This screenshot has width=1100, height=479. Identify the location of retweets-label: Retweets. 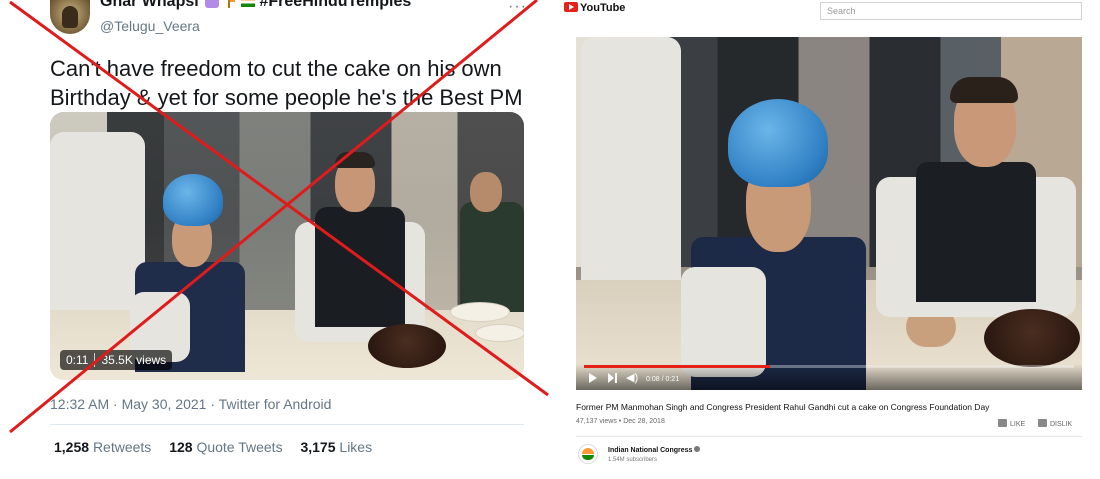
(122, 447).